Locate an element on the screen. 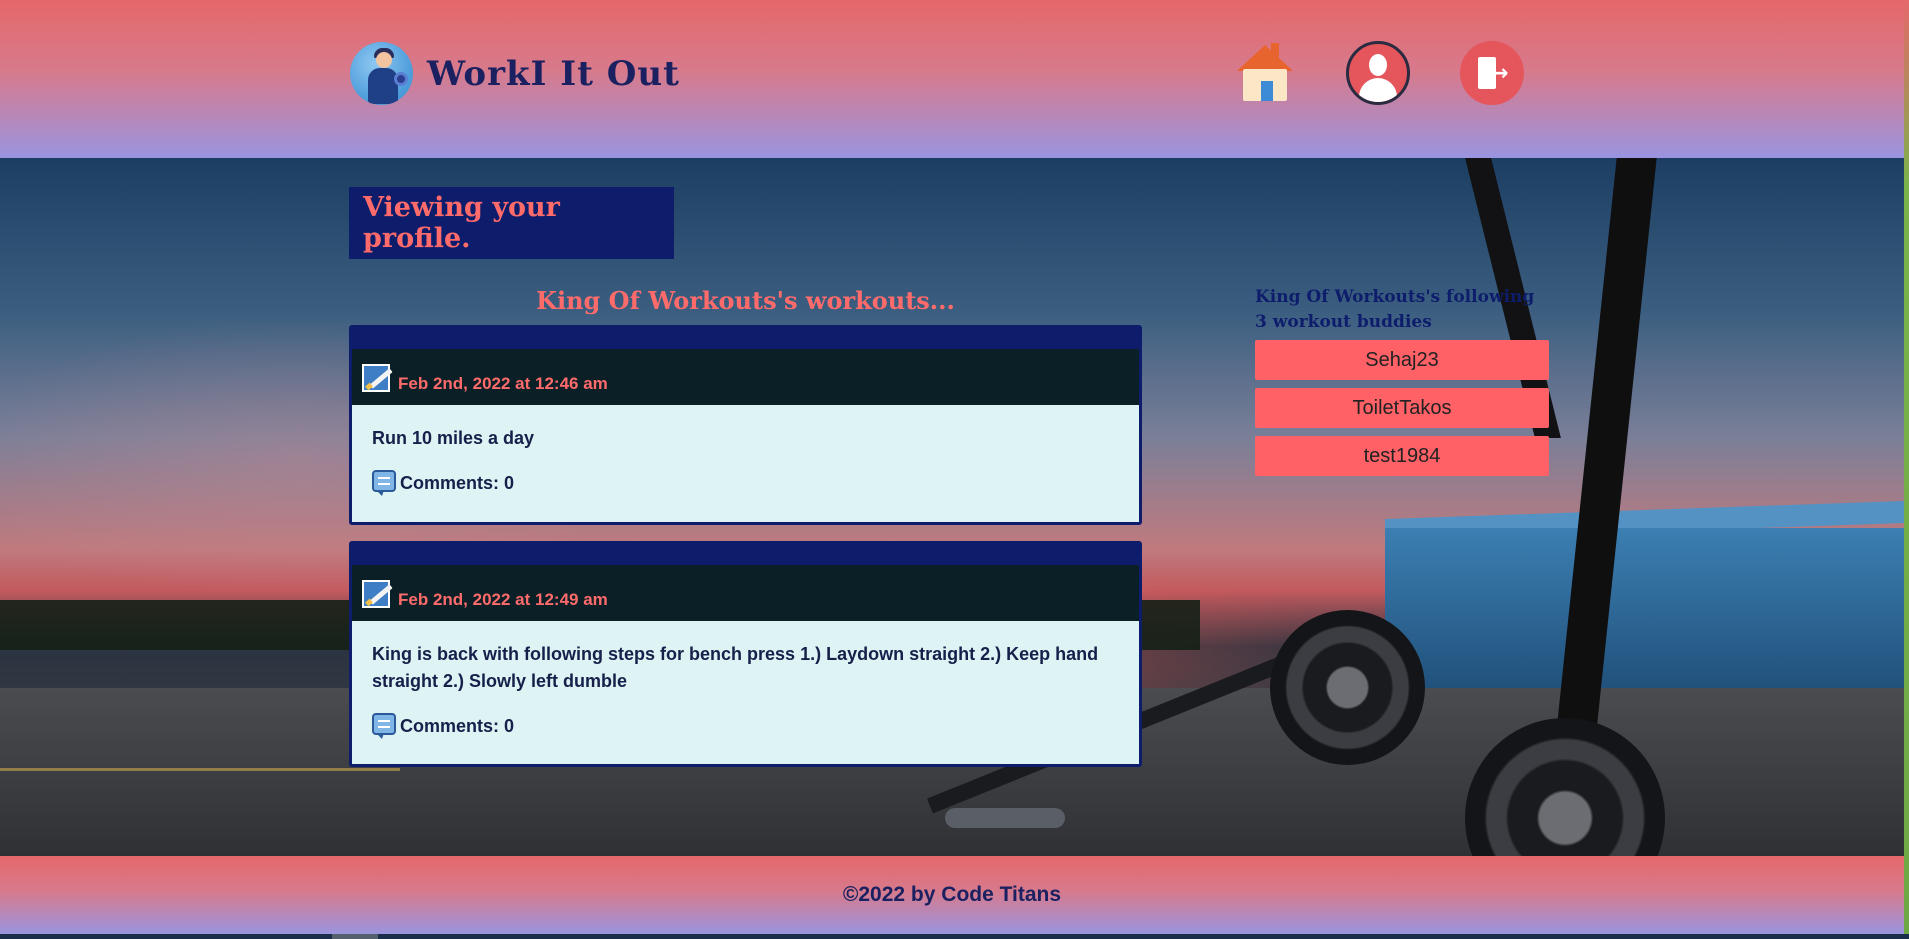 The width and height of the screenshot is (1909, 939). site-footer: ©2022 by Code Titans is located at coordinates (952, 895).